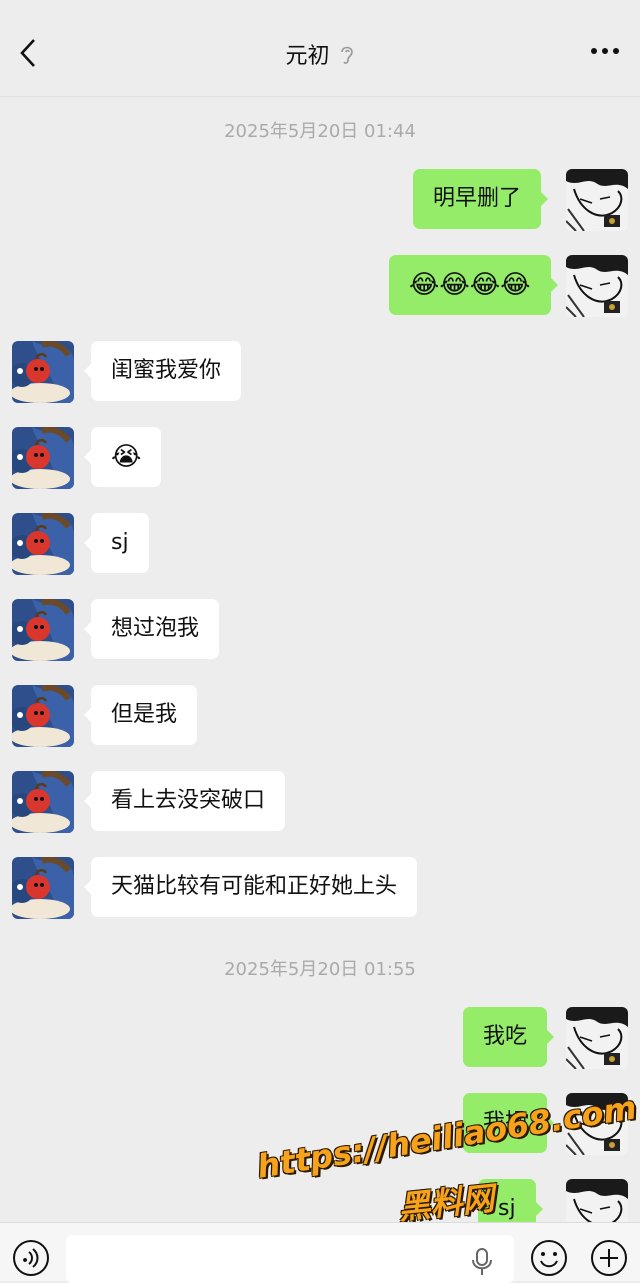 Image resolution: width=640 pixels, height=1283 pixels. I want to click on chat-timestamp: 2025年5月20日 01:44, so click(320, 131).